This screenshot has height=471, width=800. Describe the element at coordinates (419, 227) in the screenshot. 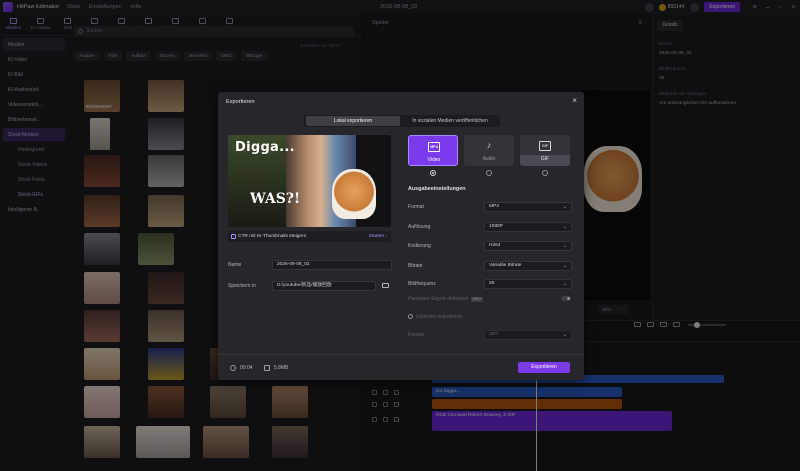

I see `resolution-label: Auflösung` at that location.